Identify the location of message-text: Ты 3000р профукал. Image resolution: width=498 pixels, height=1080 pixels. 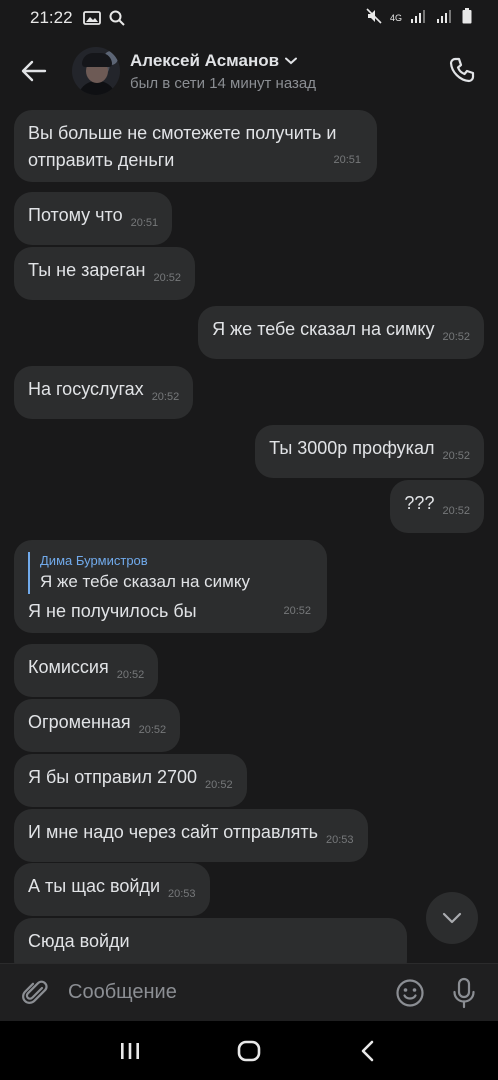
(352, 448).